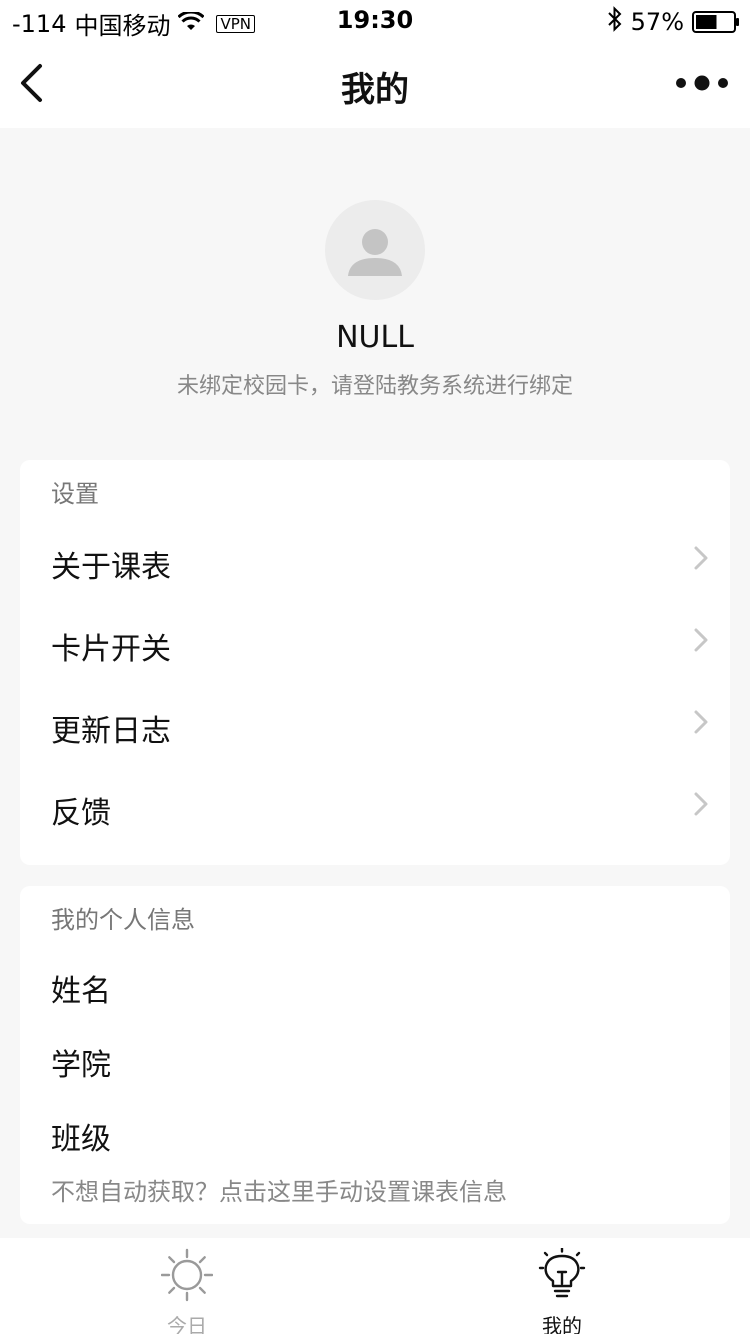 Image resolution: width=750 pixels, height=1334 pixels. What do you see at coordinates (187, 1275) in the screenshot?
I see `sun-icon` at bounding box center [187, 1275].